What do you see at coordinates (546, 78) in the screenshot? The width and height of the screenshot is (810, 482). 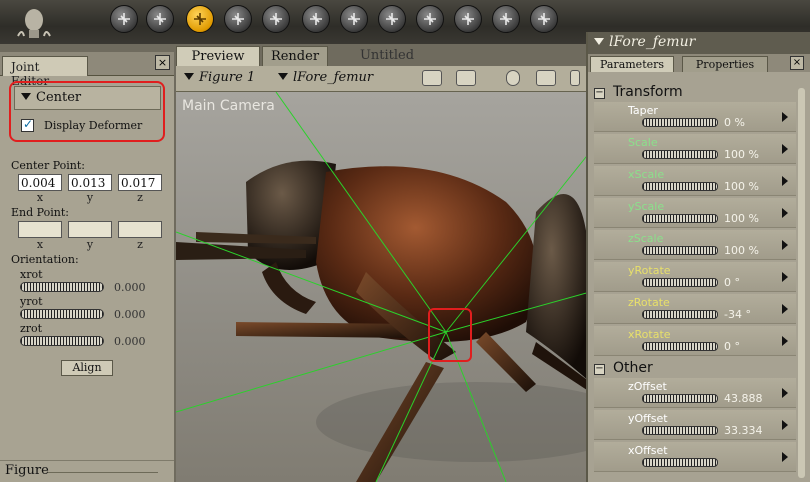 I see `move-xy-icon` at bounding box center [546, 78].